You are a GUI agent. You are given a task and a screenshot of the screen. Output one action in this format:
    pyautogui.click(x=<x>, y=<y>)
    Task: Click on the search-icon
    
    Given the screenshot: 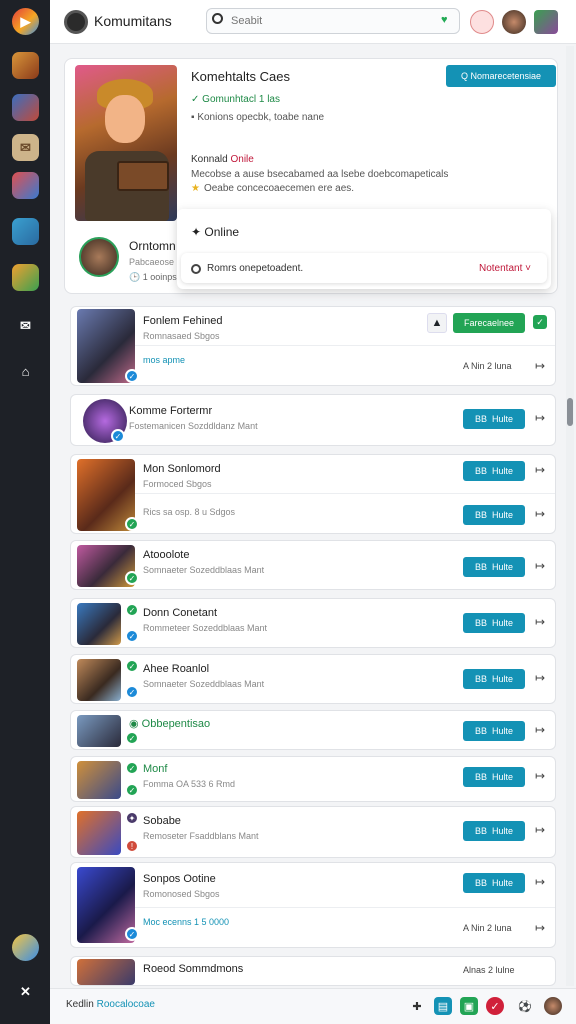 What is the action you would take?
    pyautogui.click(x=217, y=18)
    